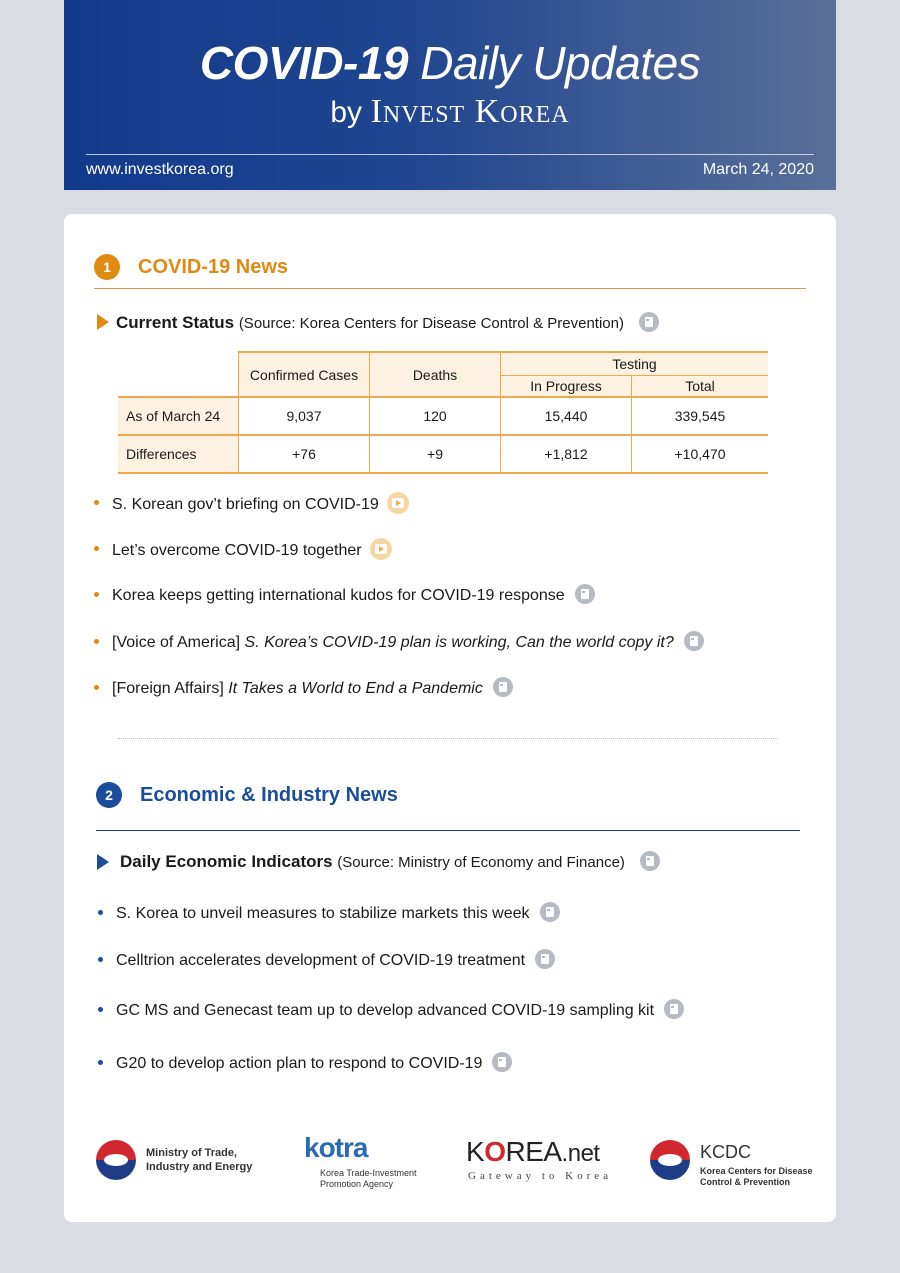  I want to click on koreanet-tagline: Gateway to Korea, so click(540, 1176).